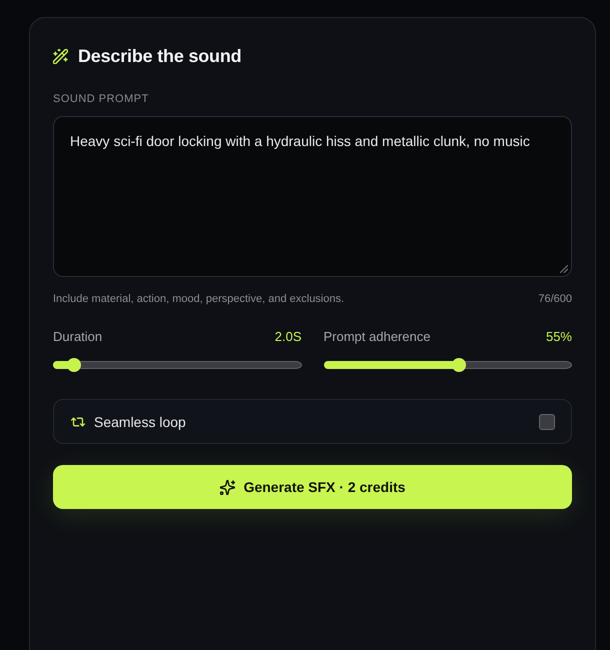  What do you see at coordinates (140, 422) in the screenshot?
I see `loop-label: Seamless loop` at bounding box center [140, 422].